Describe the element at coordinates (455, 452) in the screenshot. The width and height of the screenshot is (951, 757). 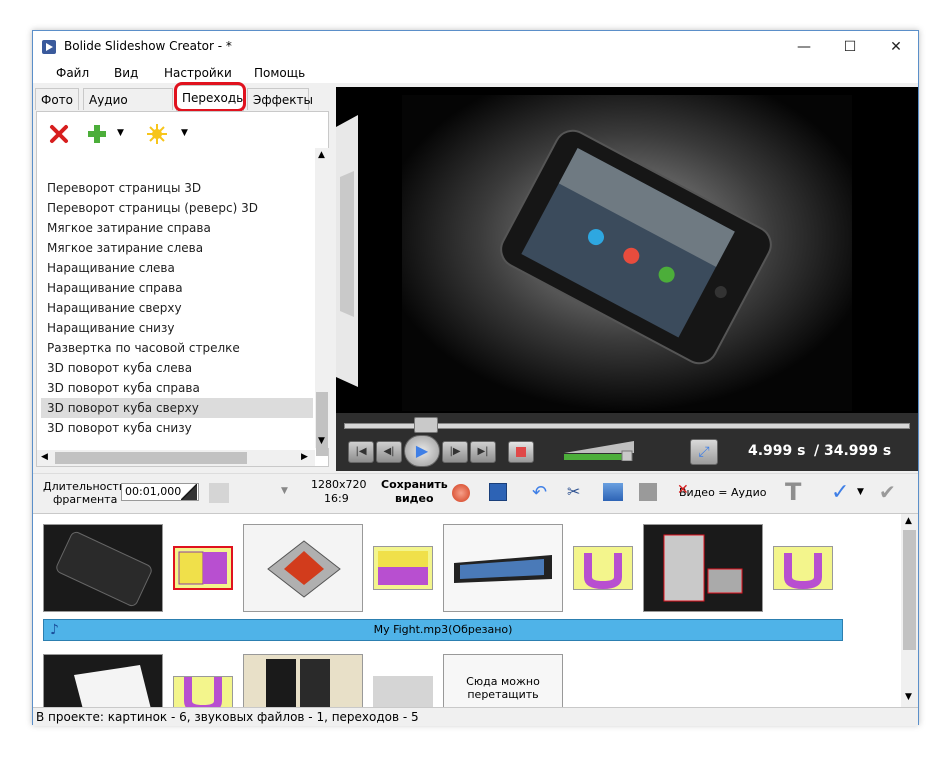
I see `next-frame-icon: |▶` at that location.